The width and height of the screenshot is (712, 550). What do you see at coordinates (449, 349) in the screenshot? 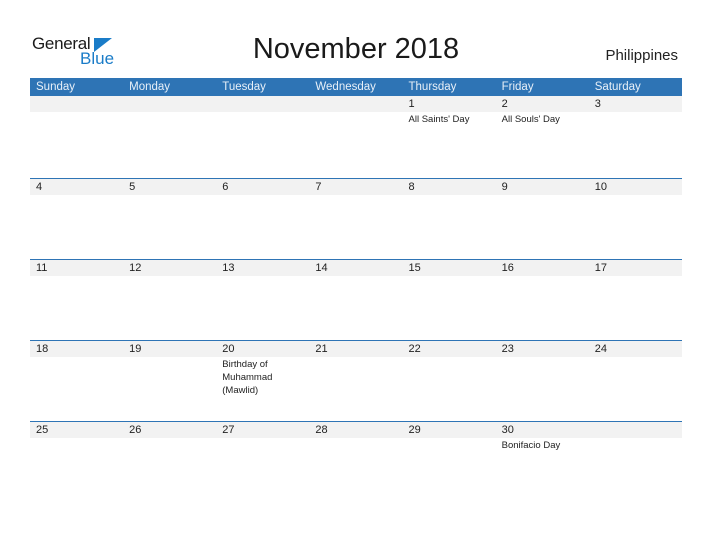
I see `day-number: 22` at bounding box center [449, 349].